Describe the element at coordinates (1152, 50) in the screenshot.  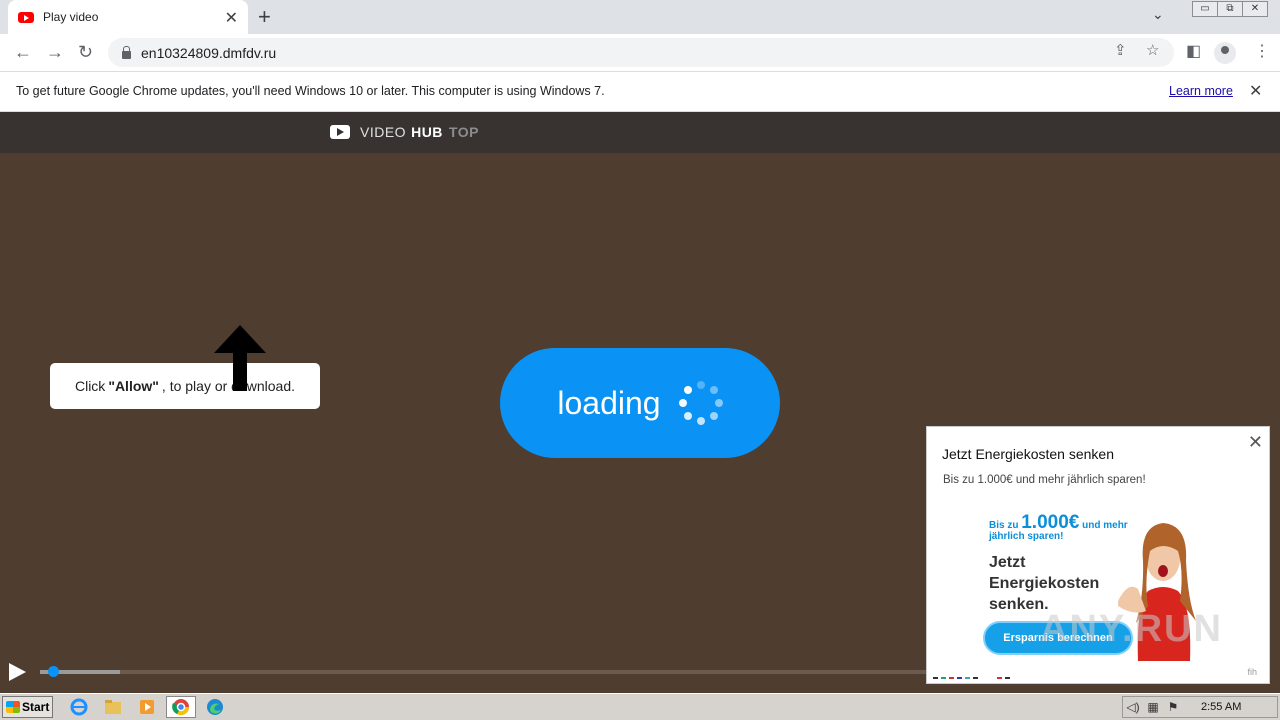
I see `bookmark-star-icon: ☆` at that location.